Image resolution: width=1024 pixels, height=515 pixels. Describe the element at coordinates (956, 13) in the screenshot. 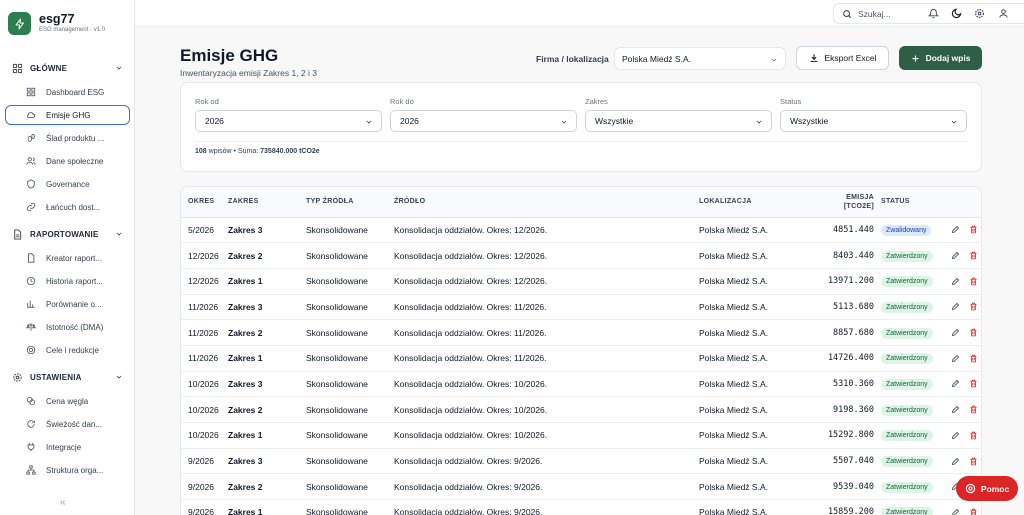

I see `theme-toggle-button` at that location.